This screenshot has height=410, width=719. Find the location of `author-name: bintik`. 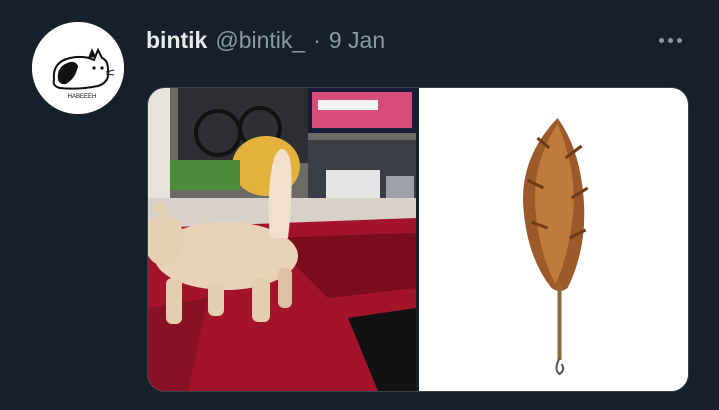

author-name: bintik is located at coordinates (176, 40).